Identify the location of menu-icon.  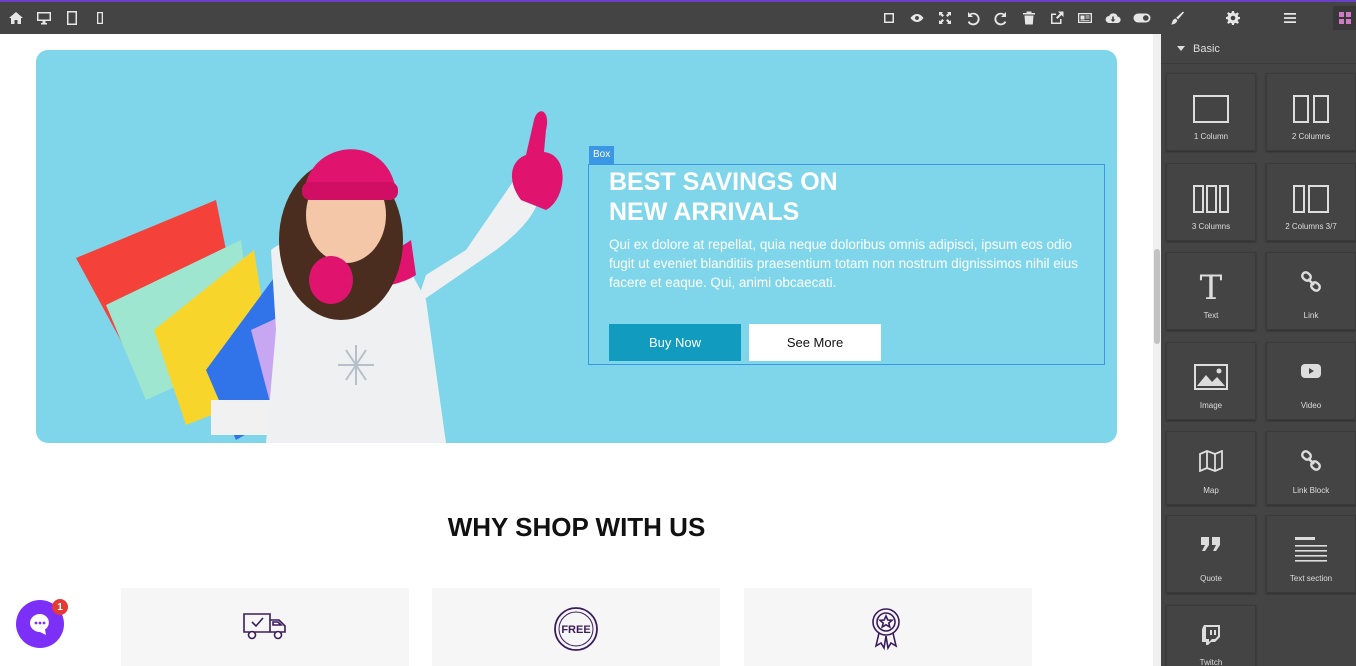
(1290, 18).